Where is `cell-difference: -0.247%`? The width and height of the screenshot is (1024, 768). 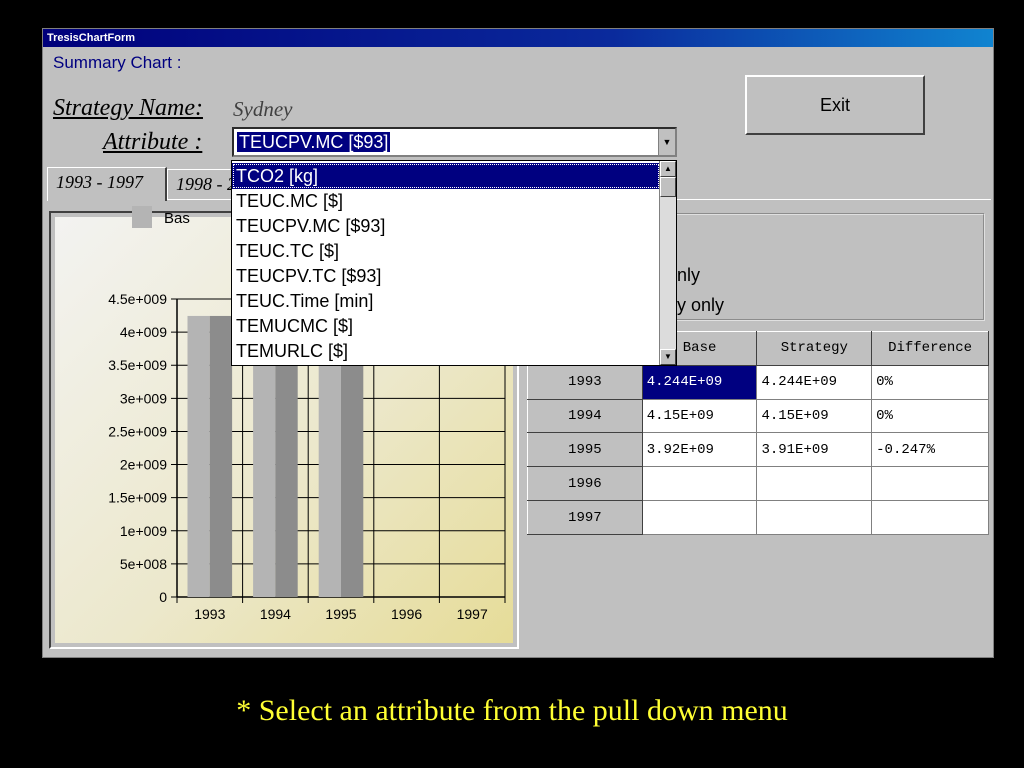
cell-difference: -0.247% is located at coordinates (930, 450).